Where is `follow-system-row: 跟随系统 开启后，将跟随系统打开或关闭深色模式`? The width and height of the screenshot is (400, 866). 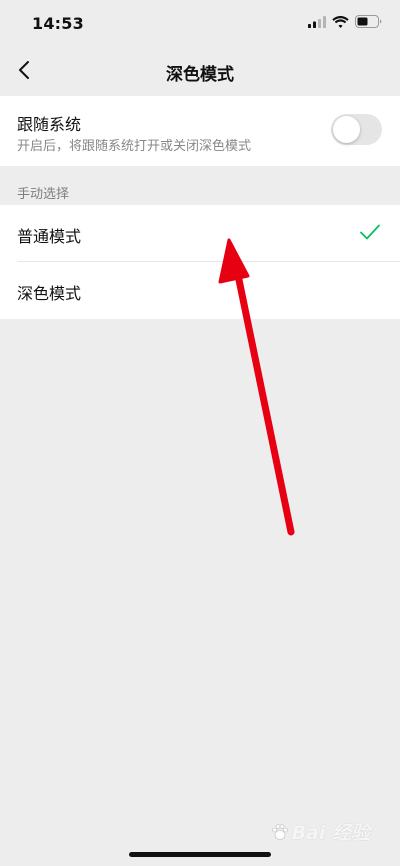 follow-system-row: 跟随系统 开启后，将跟随系统打开或关闭深色模式 is located at coordinates (200, 131).